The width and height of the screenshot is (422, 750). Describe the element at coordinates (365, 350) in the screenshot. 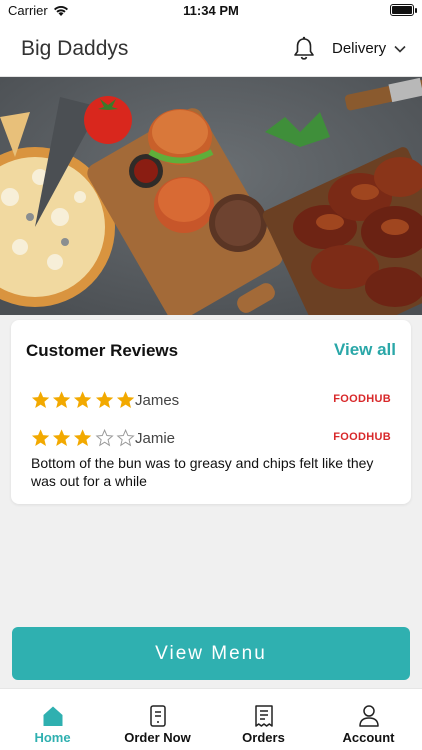

I see `view-all-link: View all` at that location.